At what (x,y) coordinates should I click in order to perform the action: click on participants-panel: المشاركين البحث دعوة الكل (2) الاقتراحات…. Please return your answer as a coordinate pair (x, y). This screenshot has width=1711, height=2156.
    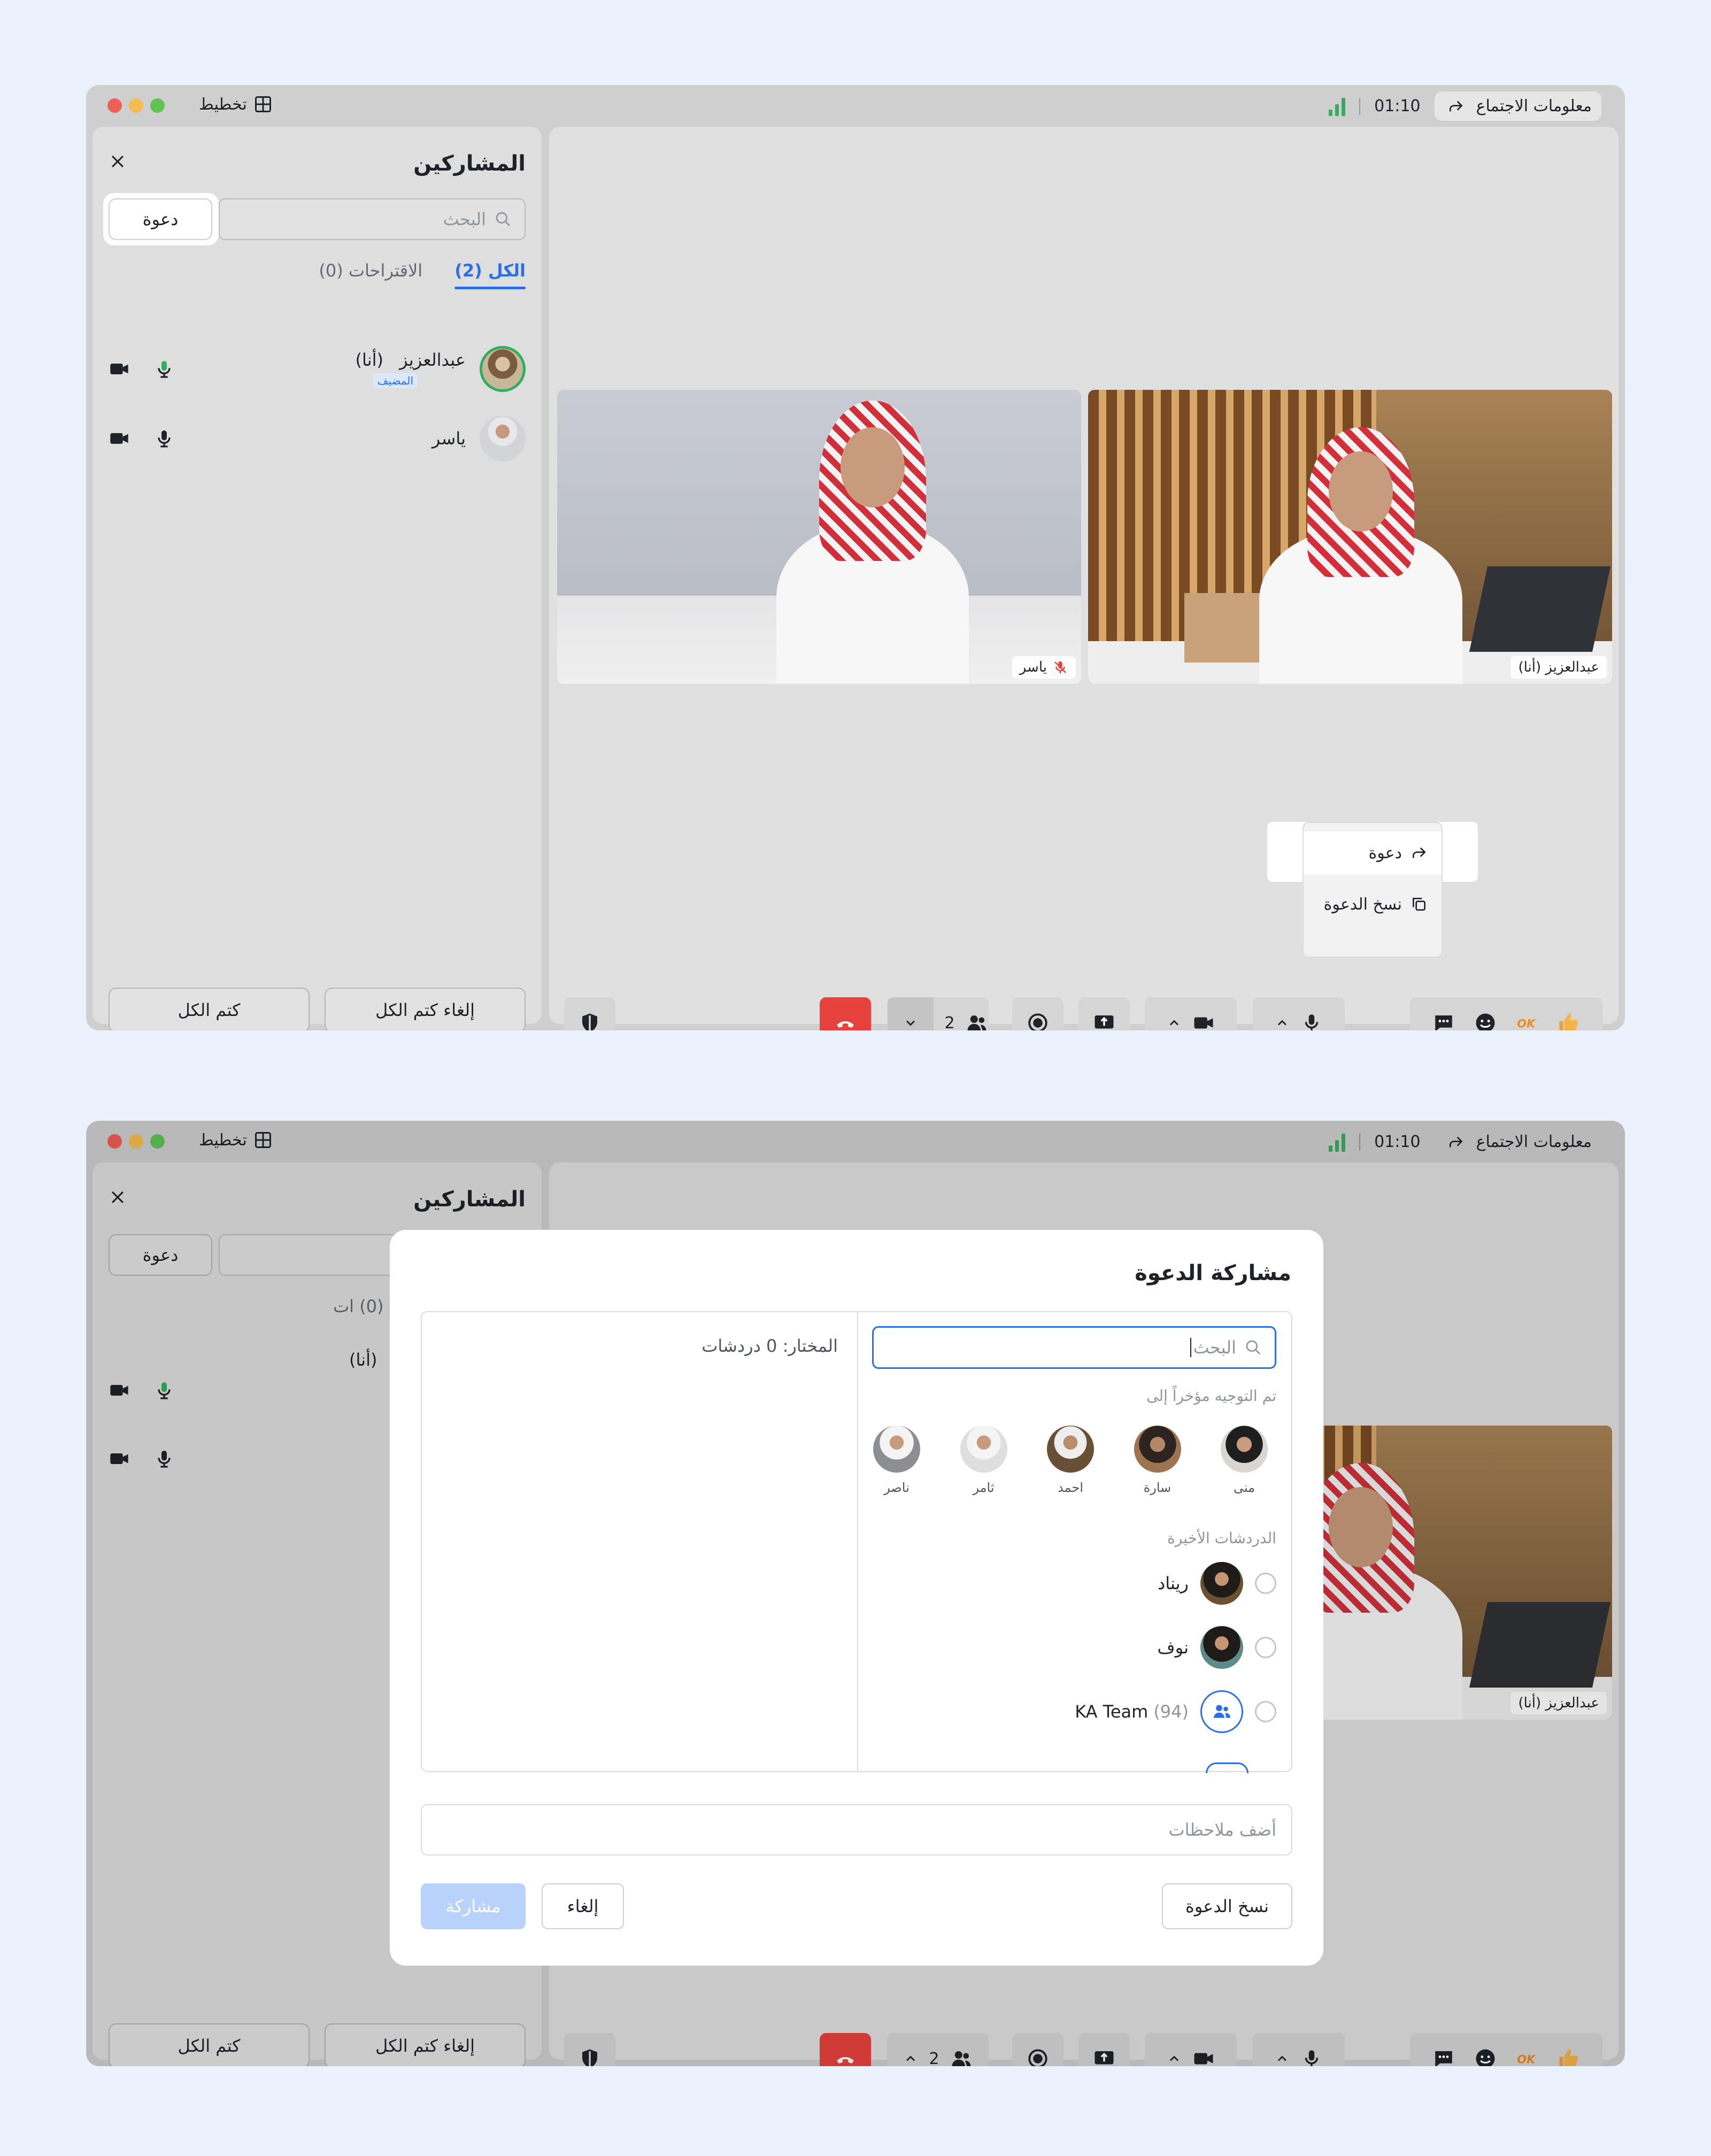
    Looking at the image, I should click on (317, 578).